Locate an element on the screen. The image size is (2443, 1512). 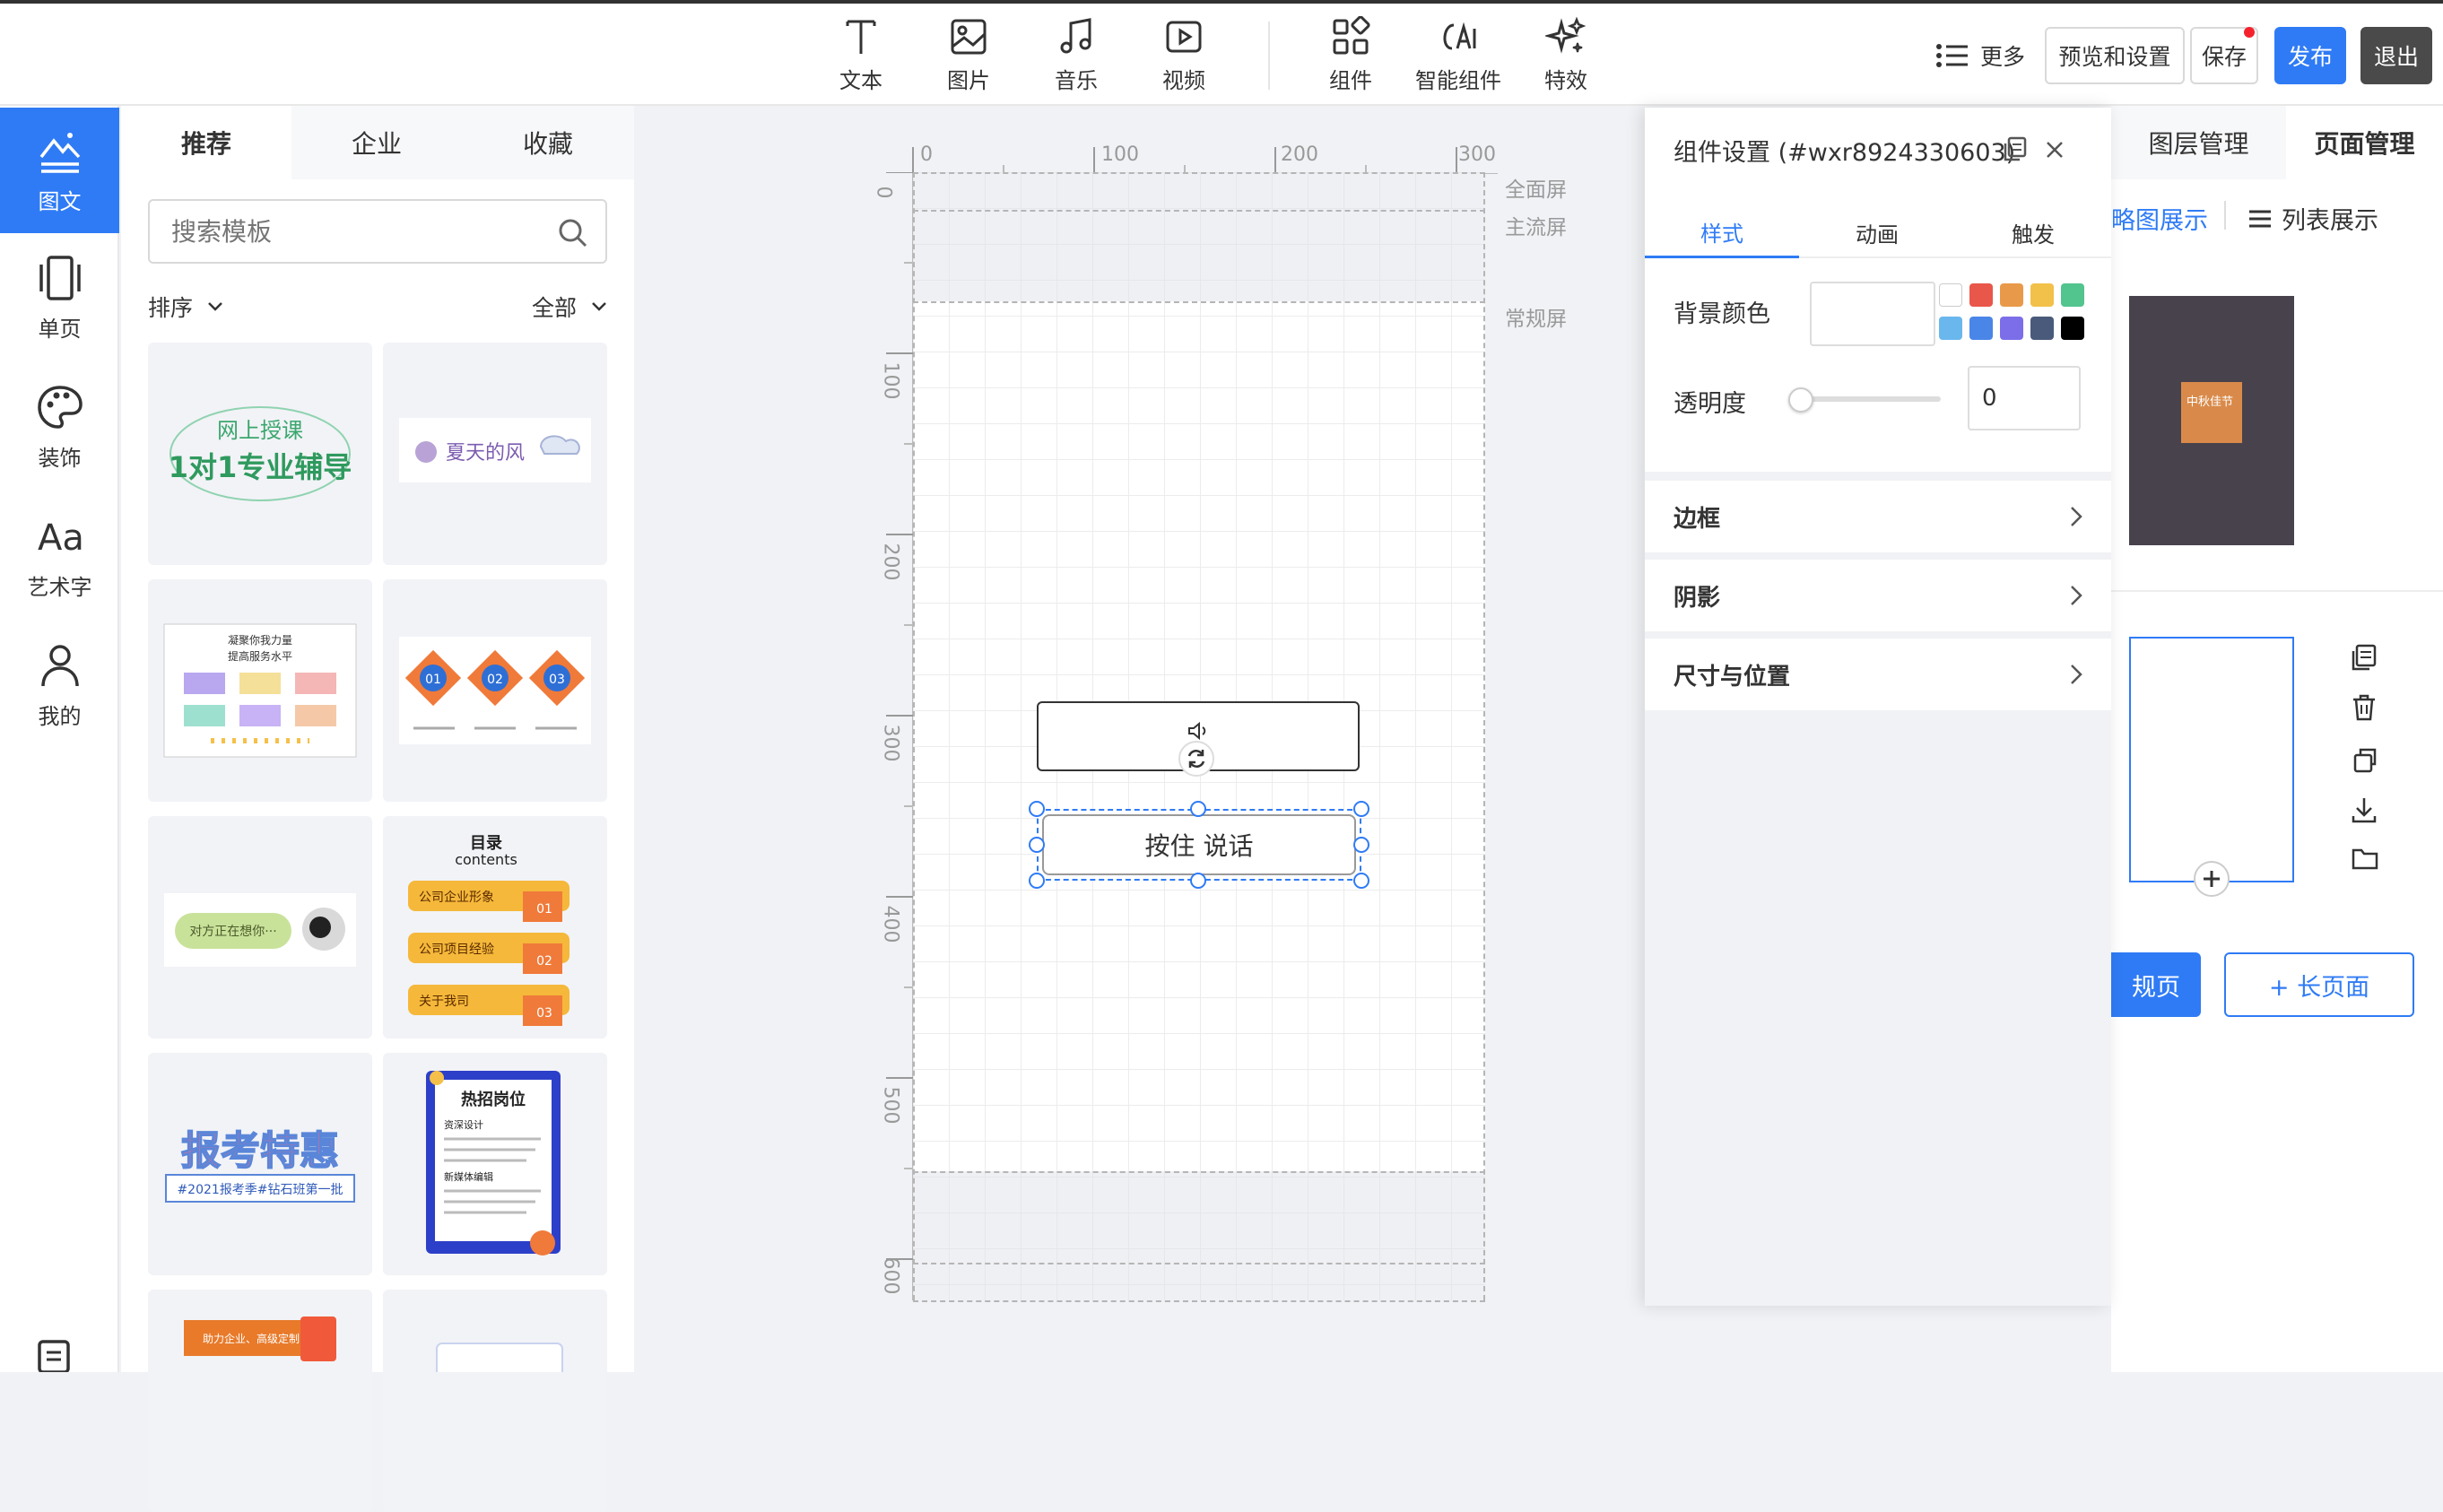
ruler-label: 400 is located at coordinates (890, 924).